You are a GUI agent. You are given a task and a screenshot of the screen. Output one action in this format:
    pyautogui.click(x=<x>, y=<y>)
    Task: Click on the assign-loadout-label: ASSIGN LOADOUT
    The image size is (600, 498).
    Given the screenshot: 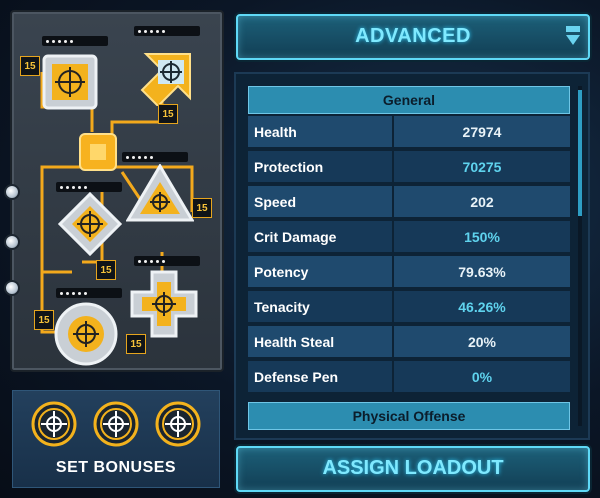 What is the action you would take?
    pyautogui.click(x=413, y=468)
    